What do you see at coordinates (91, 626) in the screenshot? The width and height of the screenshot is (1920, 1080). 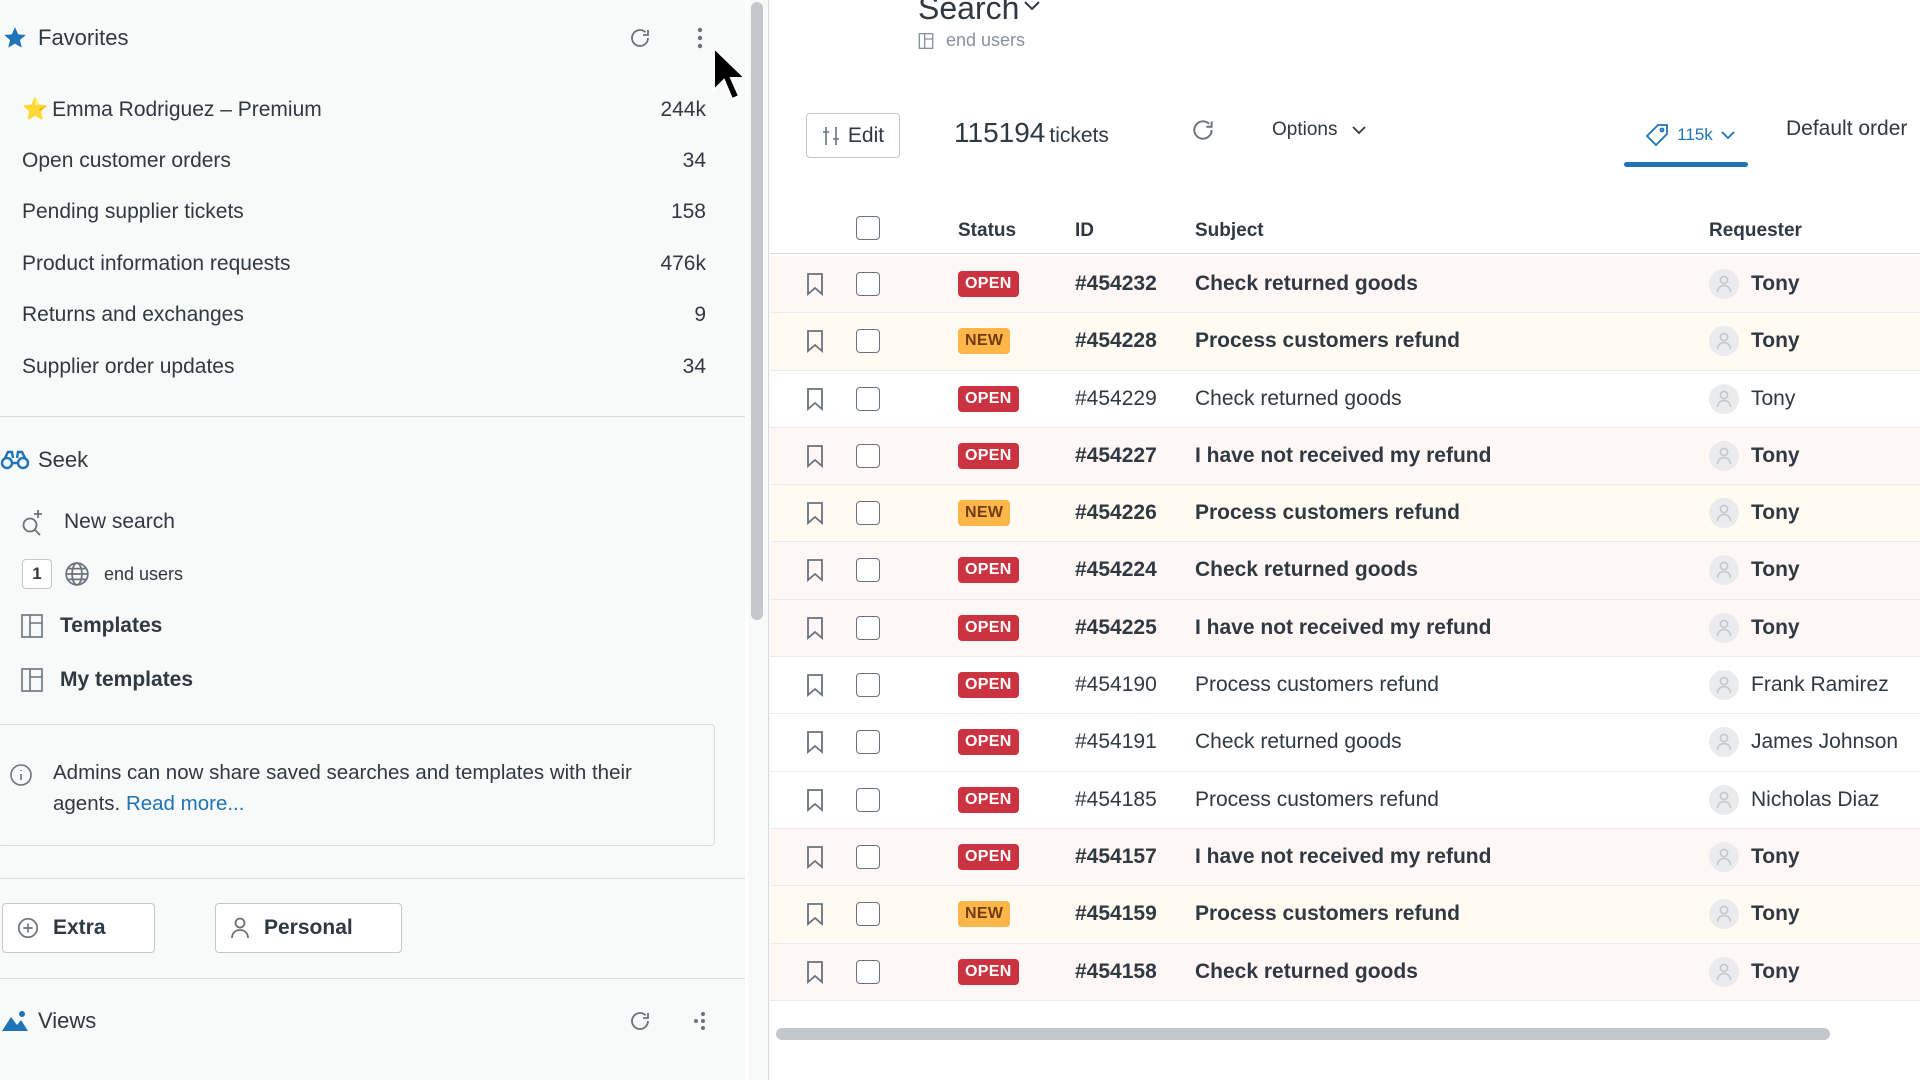 I see `templates-item: Templates` at bounding box center [91, 626].